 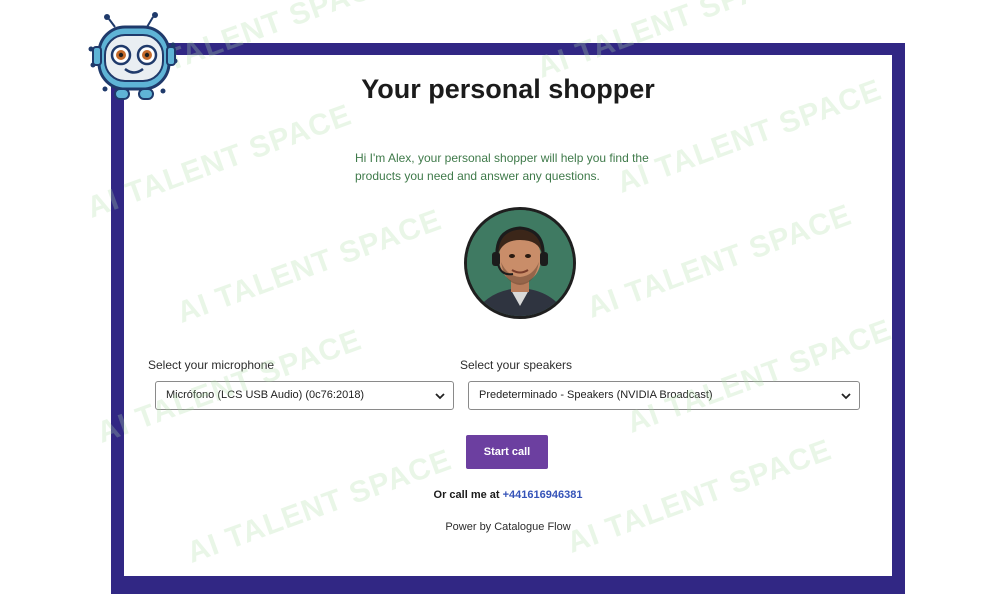 What do you see at coordinates (135, 56) in the screenshot?
I see `robot-logo-icon` at bounding box center [135, 56].